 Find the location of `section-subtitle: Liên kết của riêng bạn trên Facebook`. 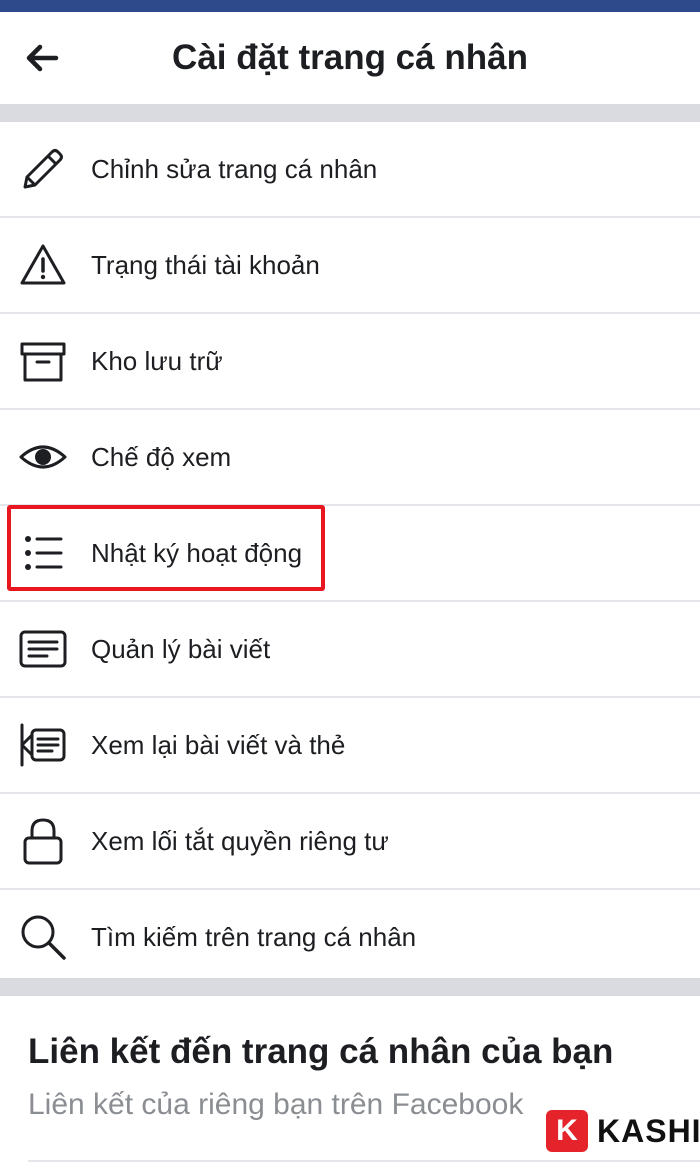

section-subtitle: Liên kết của riêng bạn trên Facebook is located at coordinates (276, 1104).